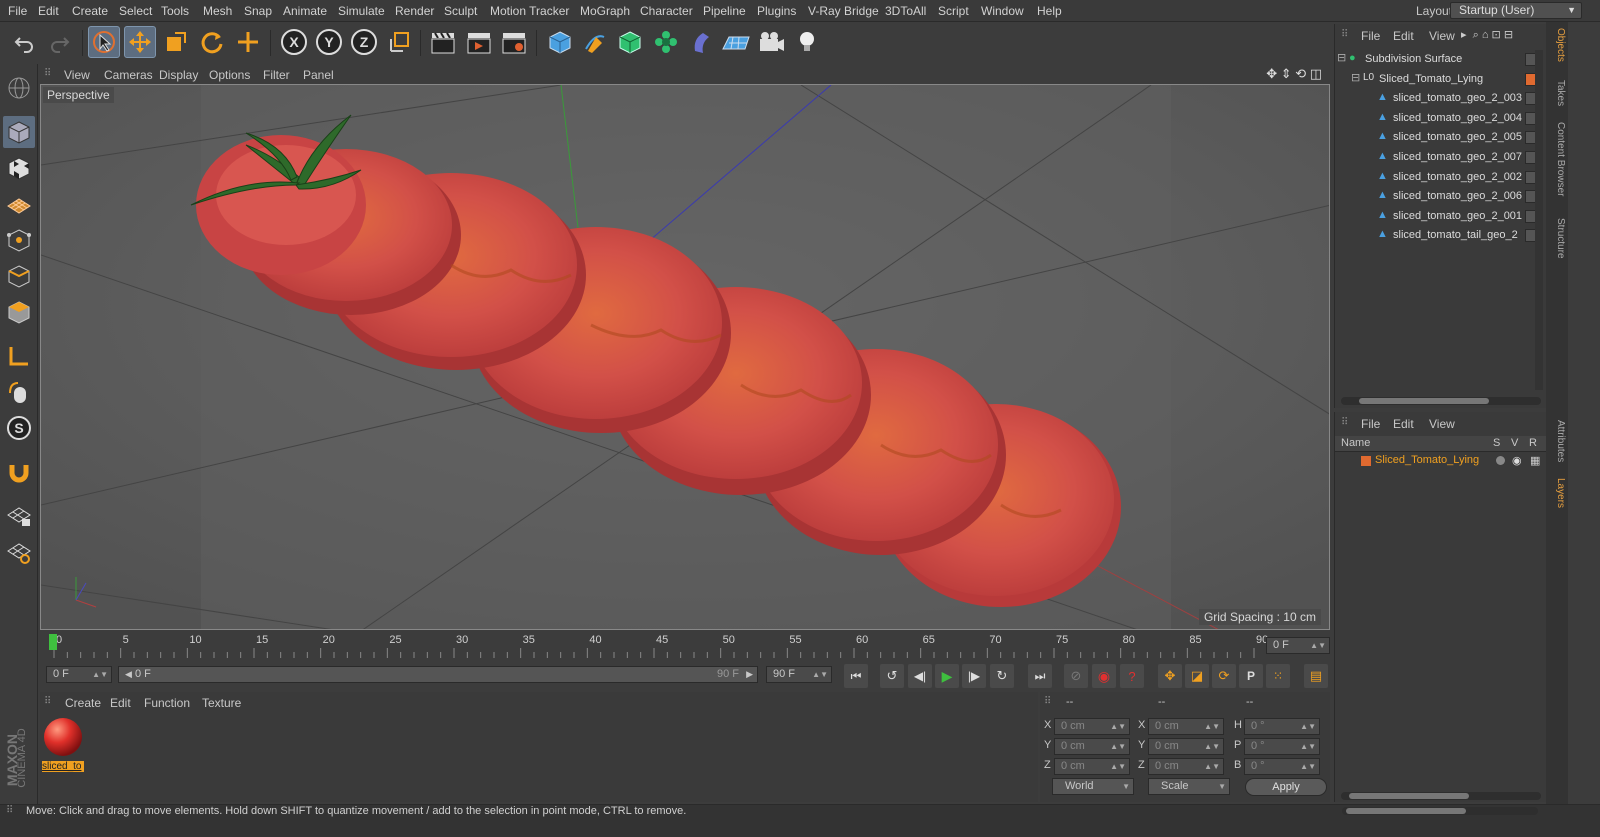 The width and height of the screenshot is (1600, 837). I want to click on current-frame-field: 0 F ▲▼, so click(1298, 645).